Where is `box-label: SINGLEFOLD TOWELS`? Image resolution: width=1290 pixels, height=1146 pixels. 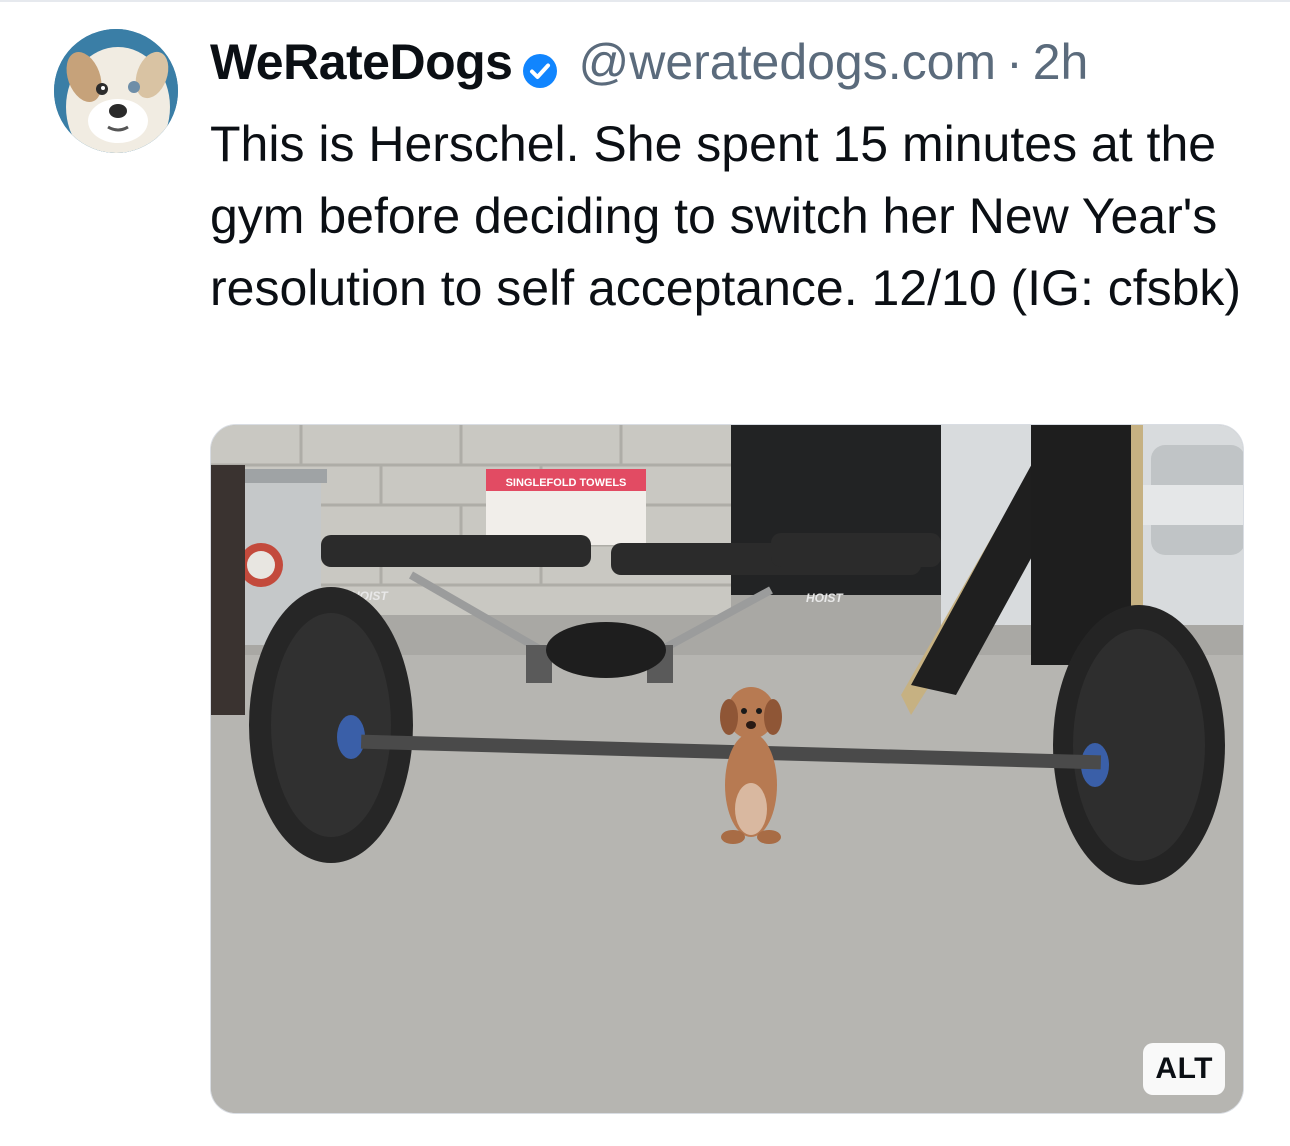
box-label: SINGLEFOLD TOWELS is located at coordinates (566, 483).